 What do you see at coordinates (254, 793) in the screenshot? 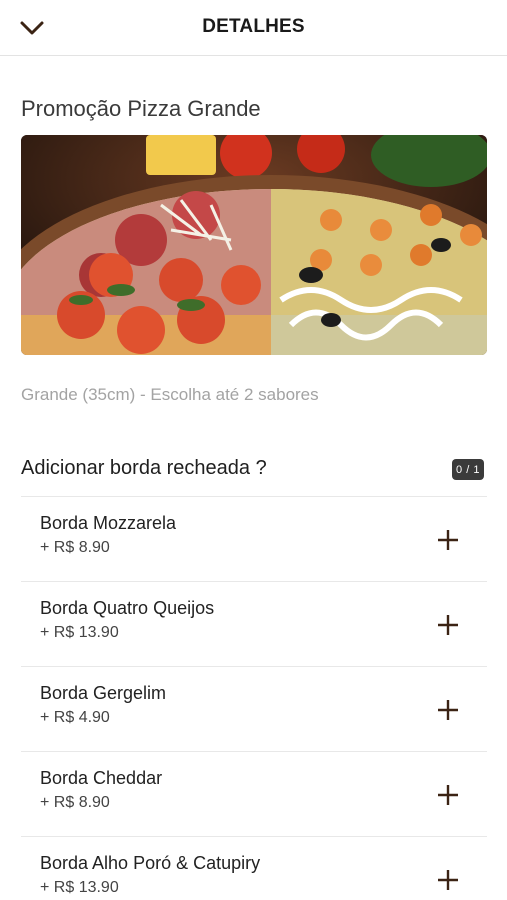
I see `option-item: Borda Cheddar + R$ 8.90` at bounding box center [254, 793].